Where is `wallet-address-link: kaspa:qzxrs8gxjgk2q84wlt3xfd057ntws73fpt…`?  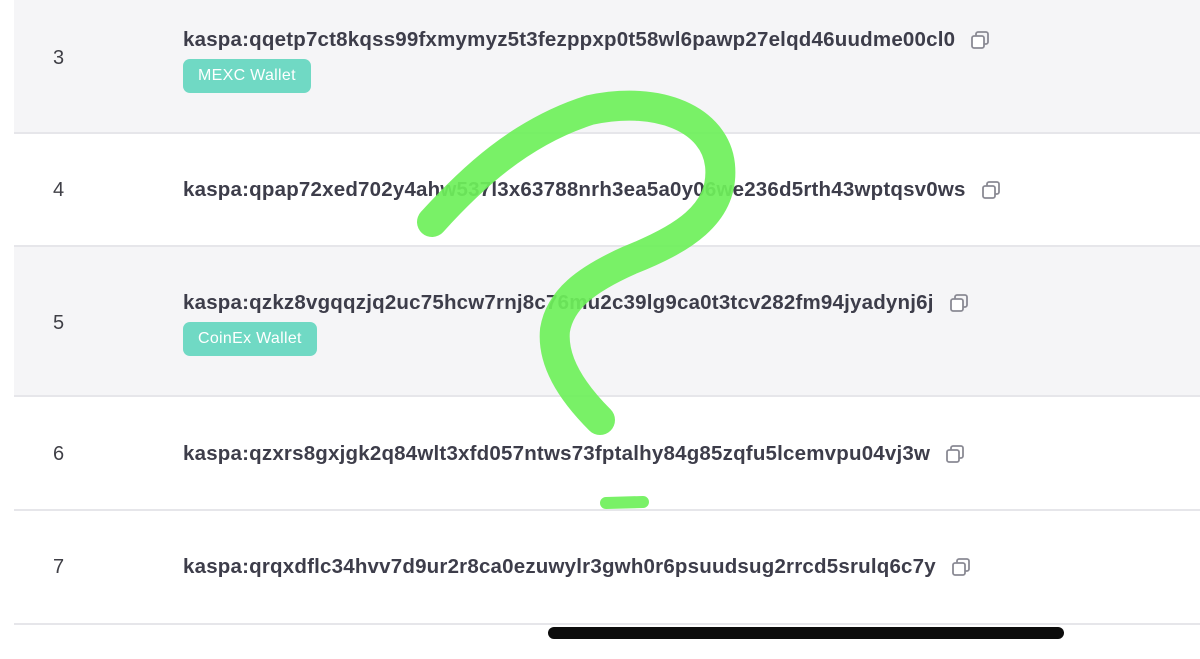 wallet-address-link: kaspa:qzxrs8gxjgk2q84wlt3xfd057ntws73fpt… is located at coordinates (556, 454).